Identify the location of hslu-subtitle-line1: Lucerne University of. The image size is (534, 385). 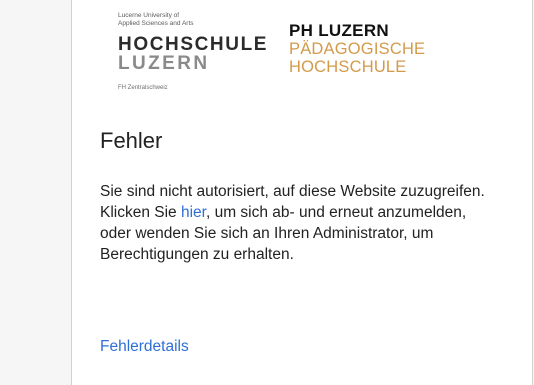
(149, 15).